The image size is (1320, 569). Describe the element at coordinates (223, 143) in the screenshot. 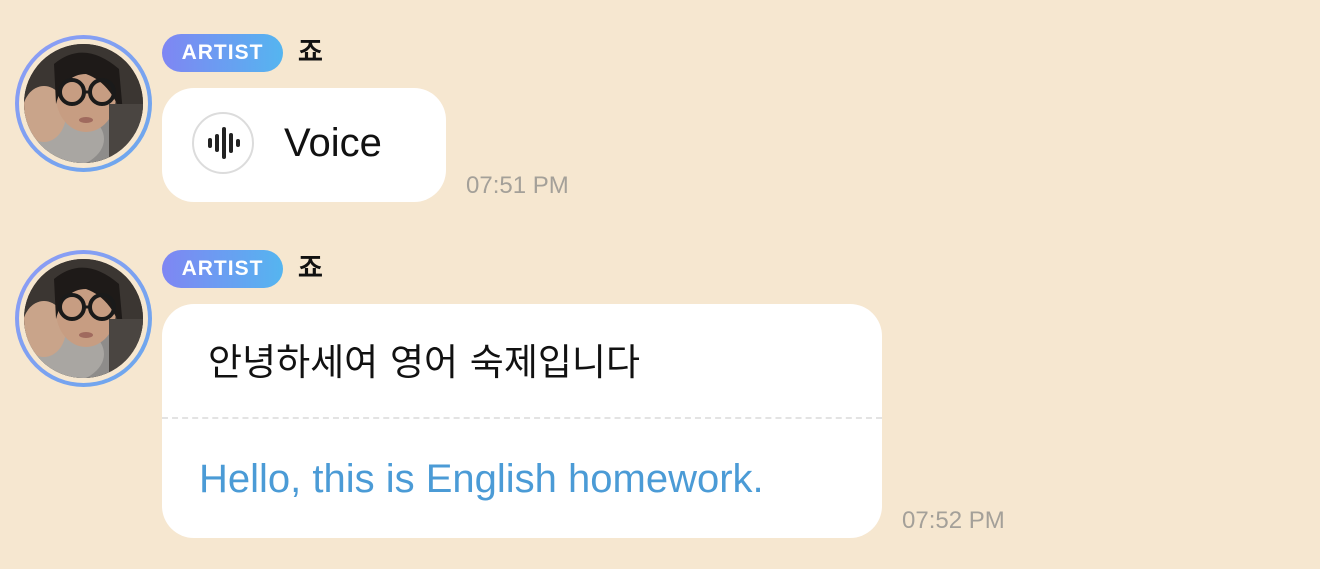

I see `voice-waveform-icon` at that location.